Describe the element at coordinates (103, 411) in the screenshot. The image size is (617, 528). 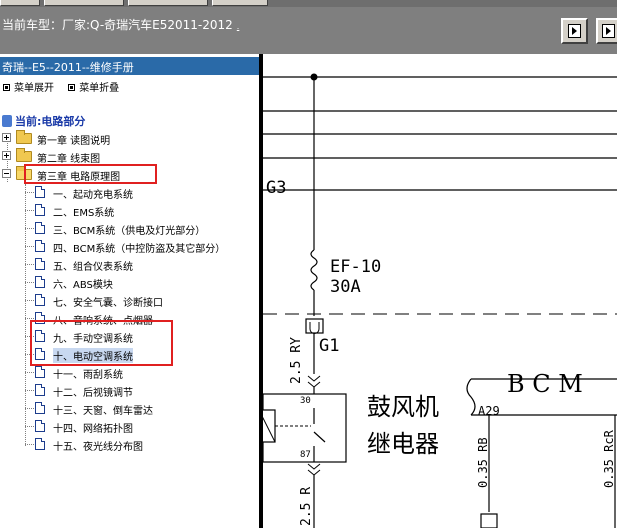
I see `tree-item-label: 十三、天窗、倒车雷达` at that location.